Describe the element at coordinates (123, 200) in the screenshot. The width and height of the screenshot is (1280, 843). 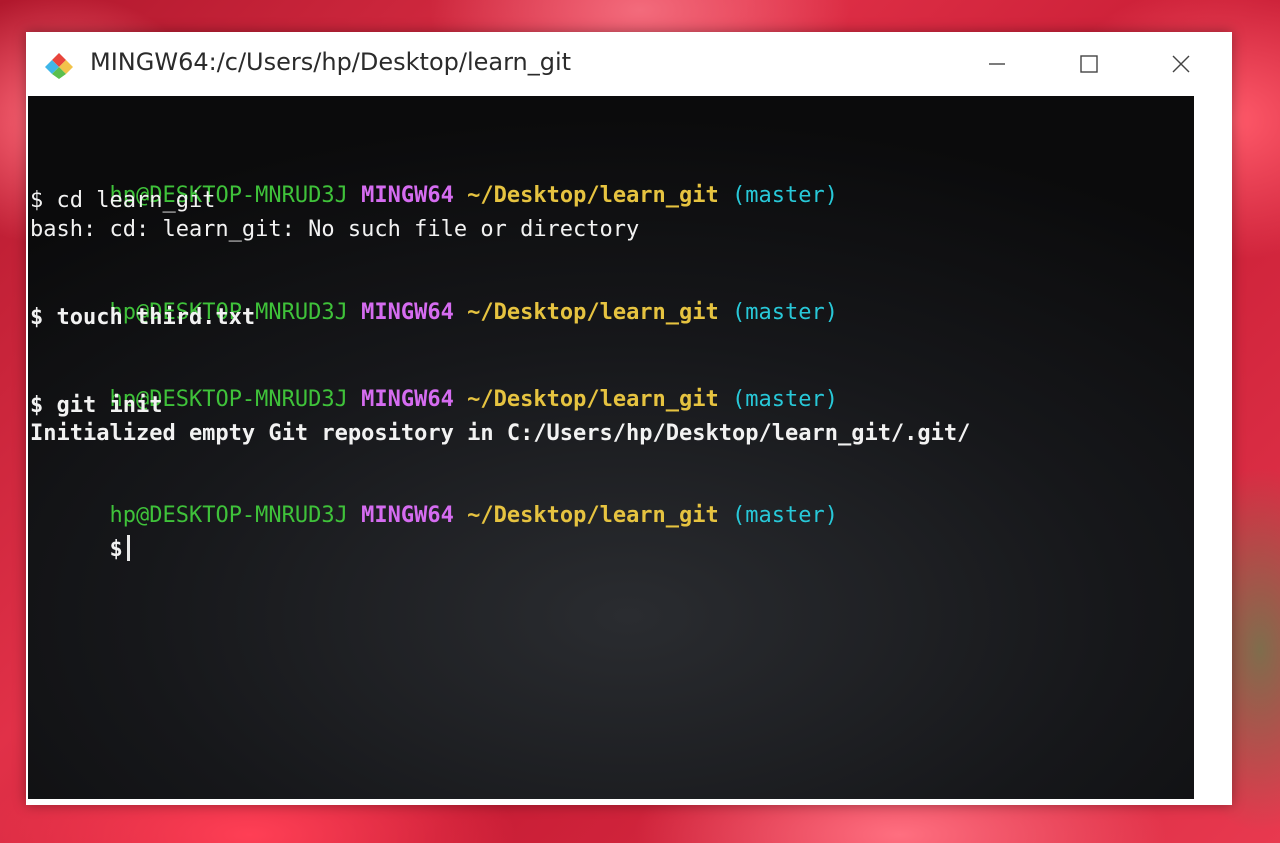
I see `command-line: $ cd learn_git` at that location.